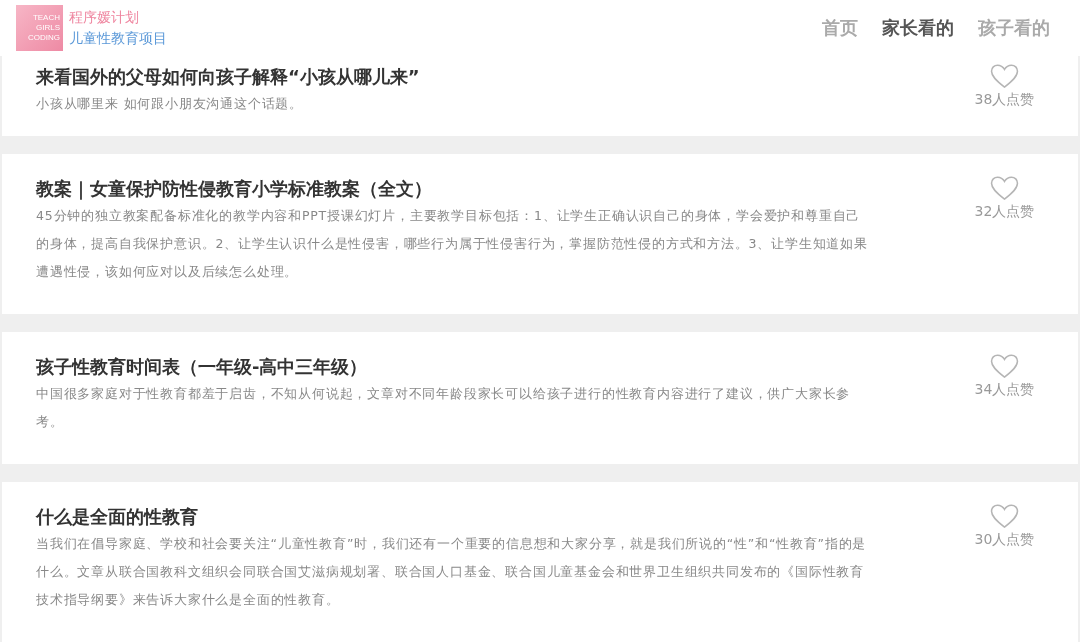 The height and width of the screenshot is (642, 1080). I want to click on article-title: 来看国外的父母如何向孩子解释“小孩从哪儿来”, so click(453, 77).